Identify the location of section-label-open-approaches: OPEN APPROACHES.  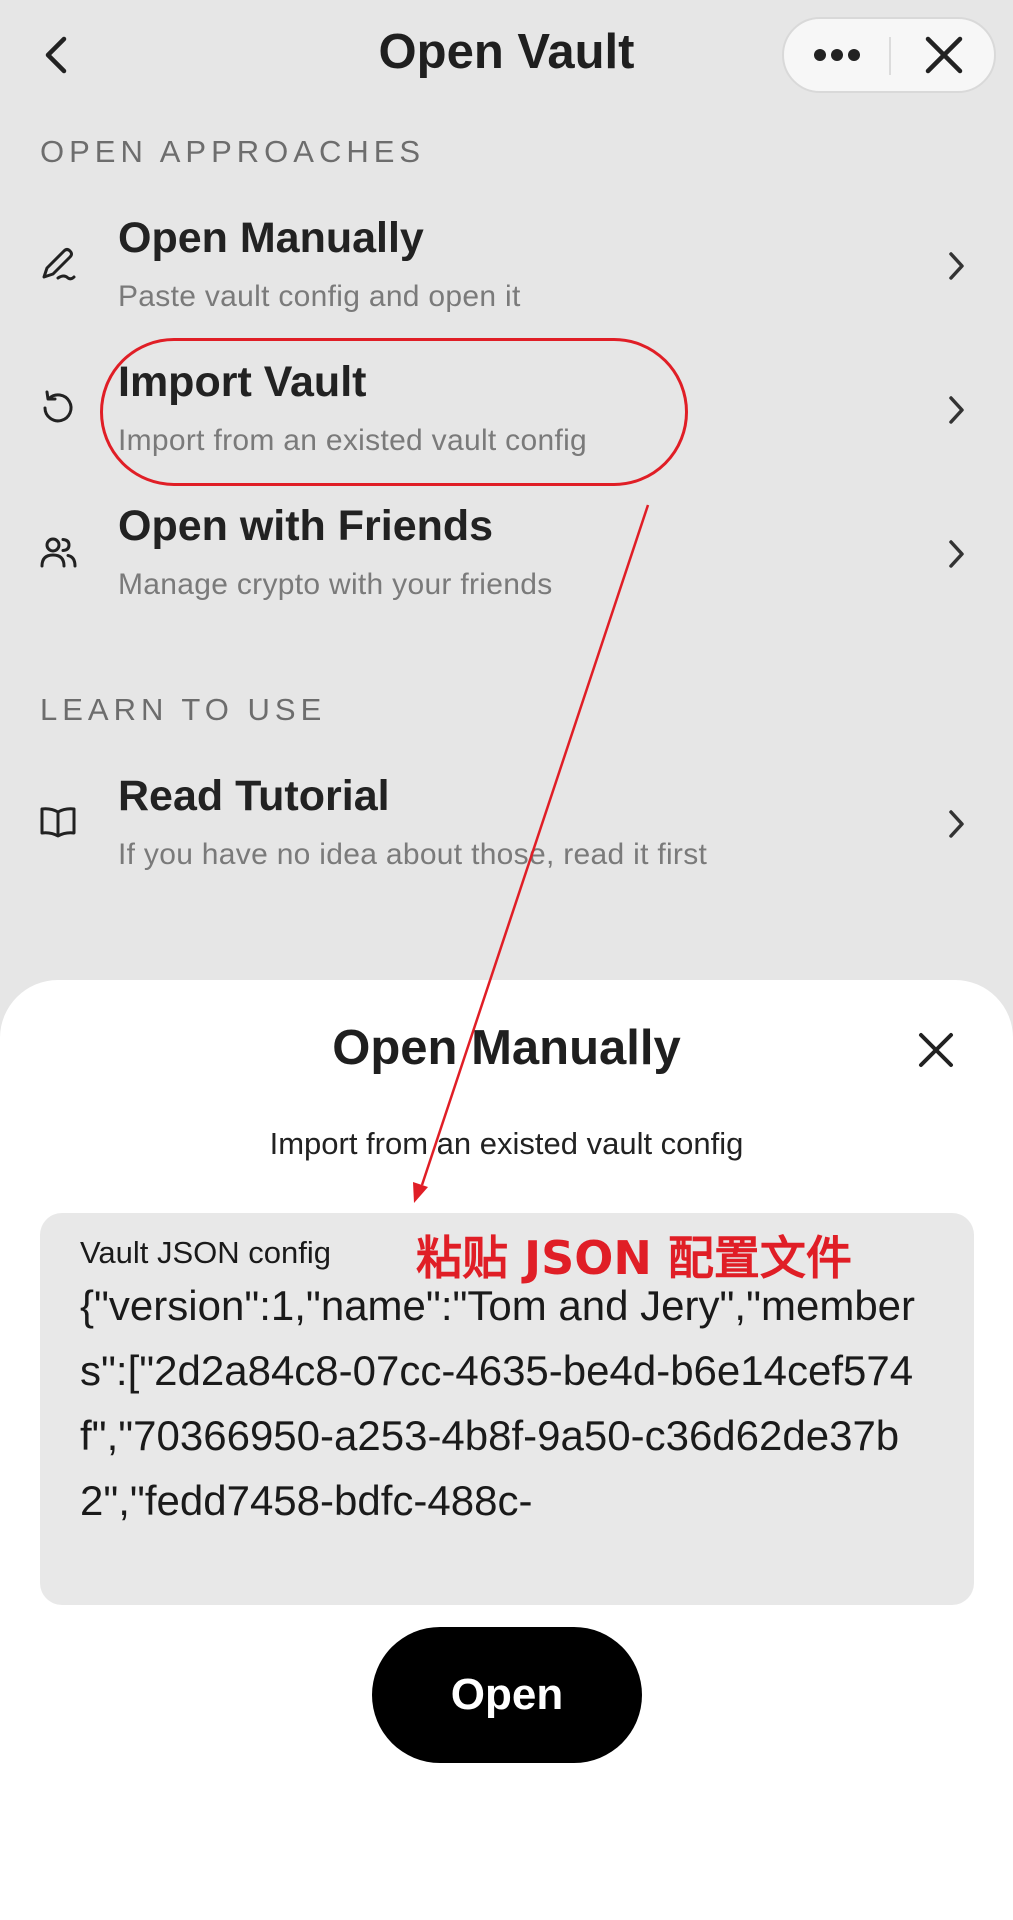
(233, 151).